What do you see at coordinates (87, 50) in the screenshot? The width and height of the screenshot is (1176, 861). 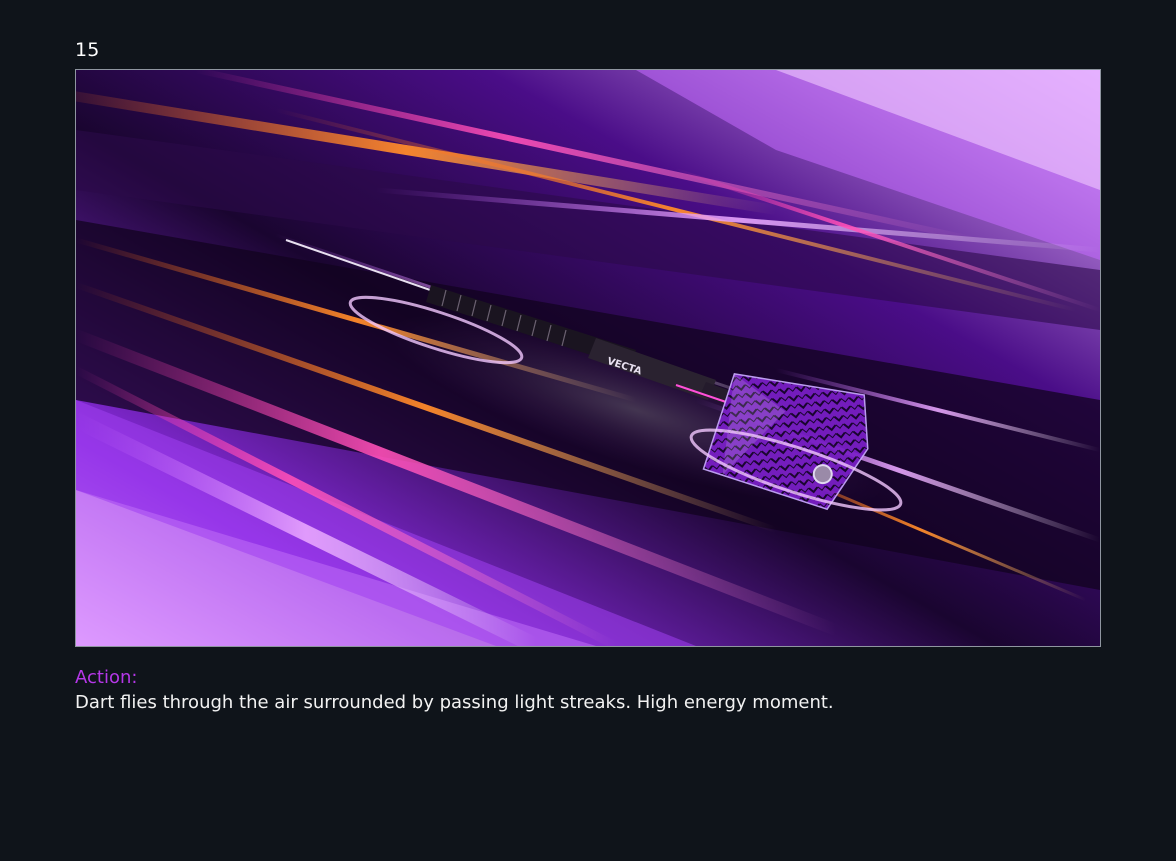 I see `frame-number: 15` at bounding box center [87, 50].